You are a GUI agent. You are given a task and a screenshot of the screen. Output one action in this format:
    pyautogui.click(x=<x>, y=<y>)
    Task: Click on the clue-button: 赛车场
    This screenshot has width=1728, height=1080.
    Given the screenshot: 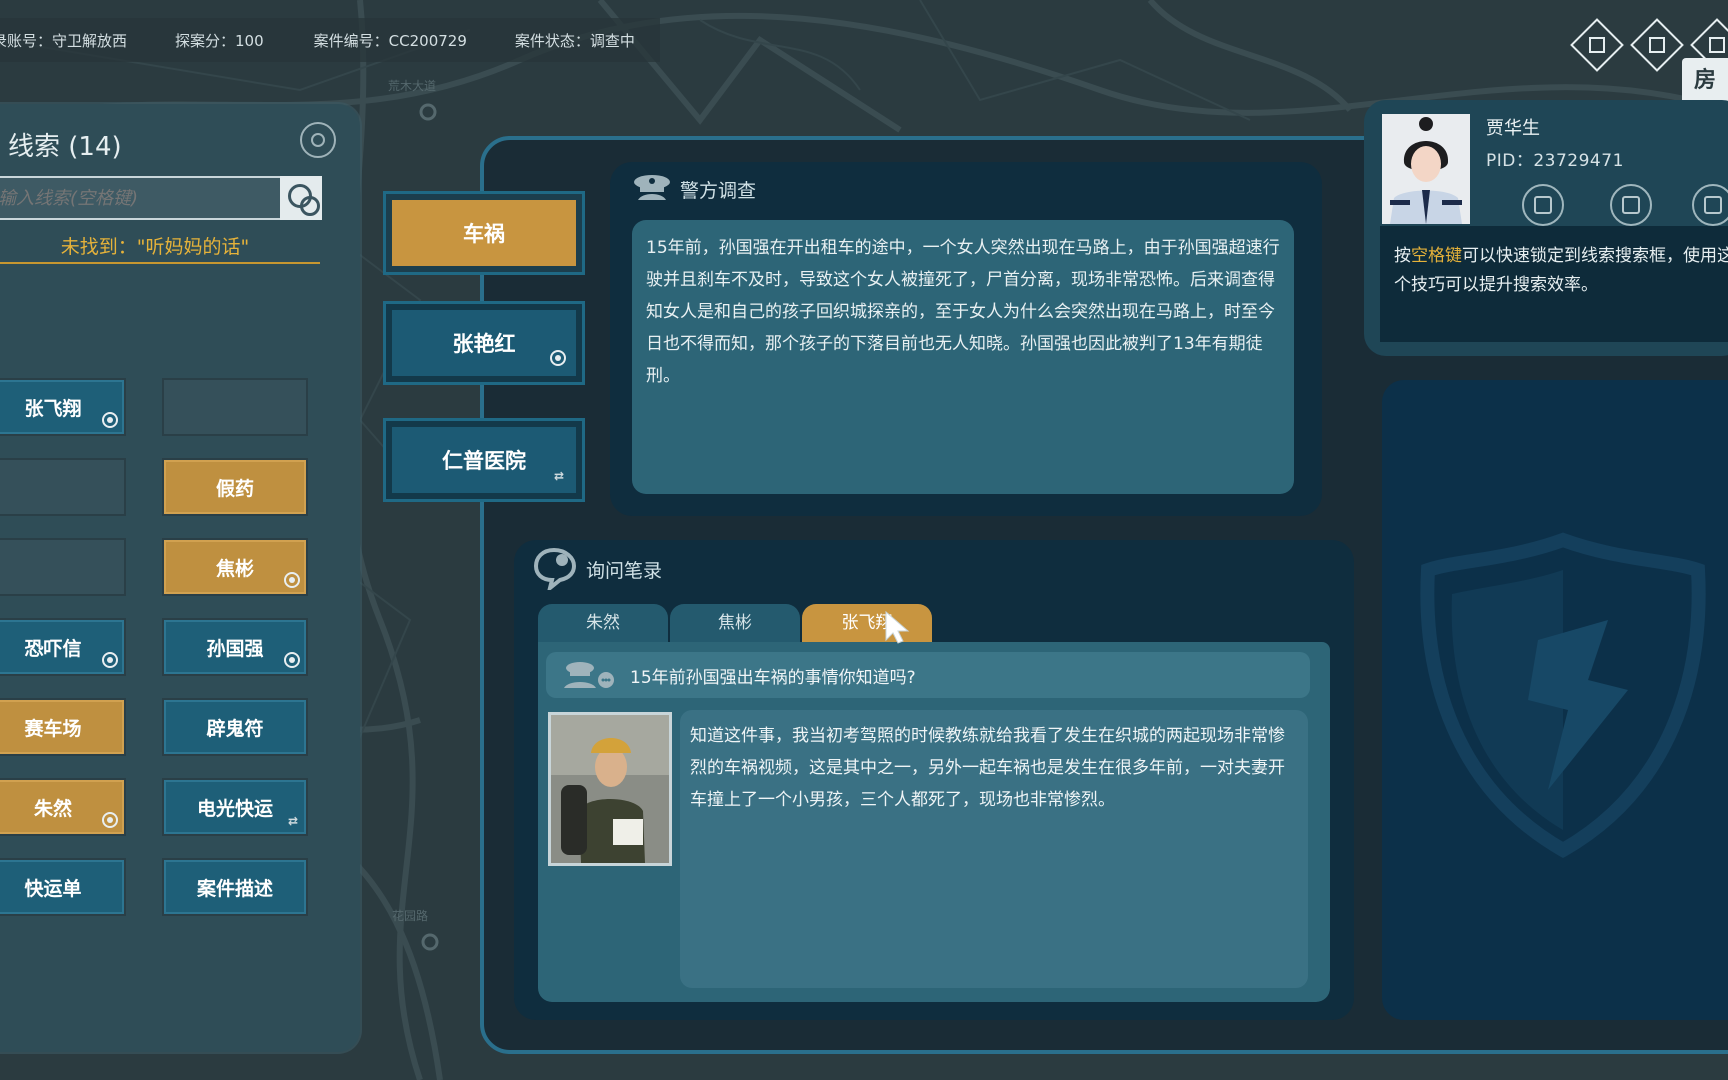 What is the action you would take?
    pyautogui.click(x=63, y=727)
    